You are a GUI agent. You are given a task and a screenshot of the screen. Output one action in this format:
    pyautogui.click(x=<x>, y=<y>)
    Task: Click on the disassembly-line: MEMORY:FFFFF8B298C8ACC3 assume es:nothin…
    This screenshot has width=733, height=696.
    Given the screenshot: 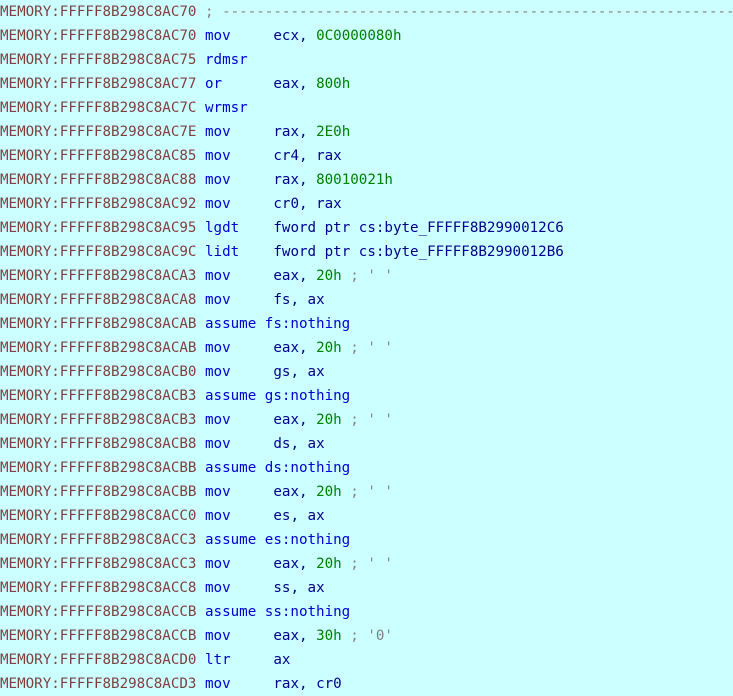 What is the action you would take?
    pyautogui.click(x=366, y=540)
    